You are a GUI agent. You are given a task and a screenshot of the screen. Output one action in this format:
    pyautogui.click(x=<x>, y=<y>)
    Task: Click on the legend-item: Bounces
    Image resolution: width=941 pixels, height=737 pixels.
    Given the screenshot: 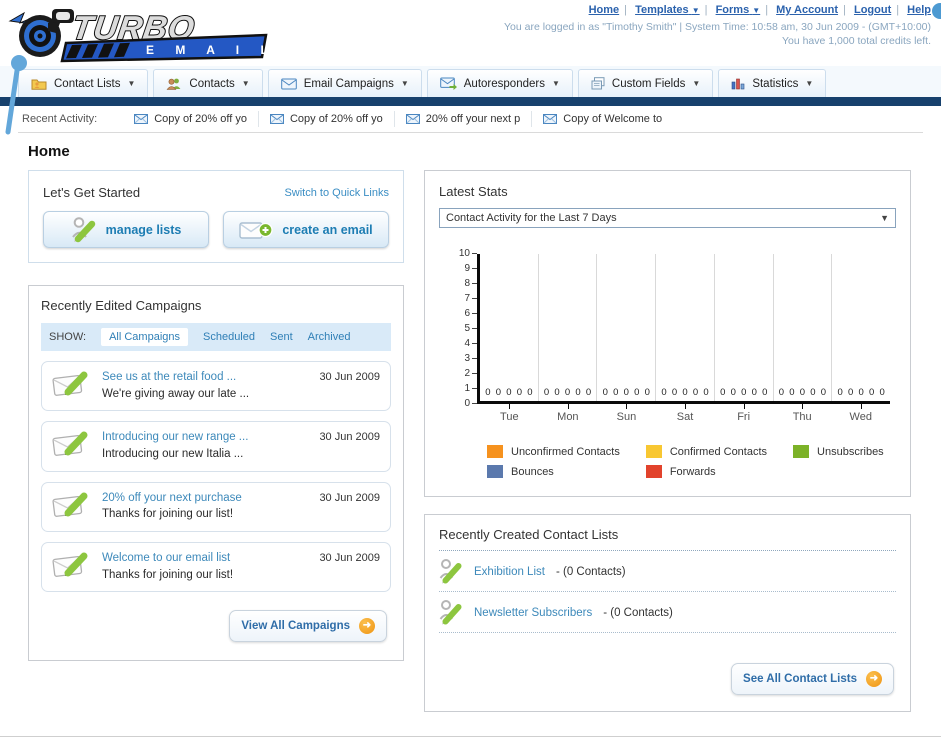 What is the action you would take?
    pyautogui.click(x=553, y=471)
    